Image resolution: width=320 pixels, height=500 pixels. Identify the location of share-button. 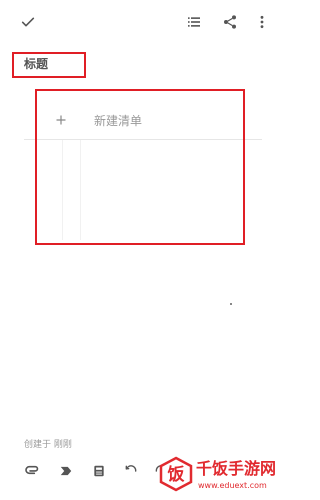
(230, 22).